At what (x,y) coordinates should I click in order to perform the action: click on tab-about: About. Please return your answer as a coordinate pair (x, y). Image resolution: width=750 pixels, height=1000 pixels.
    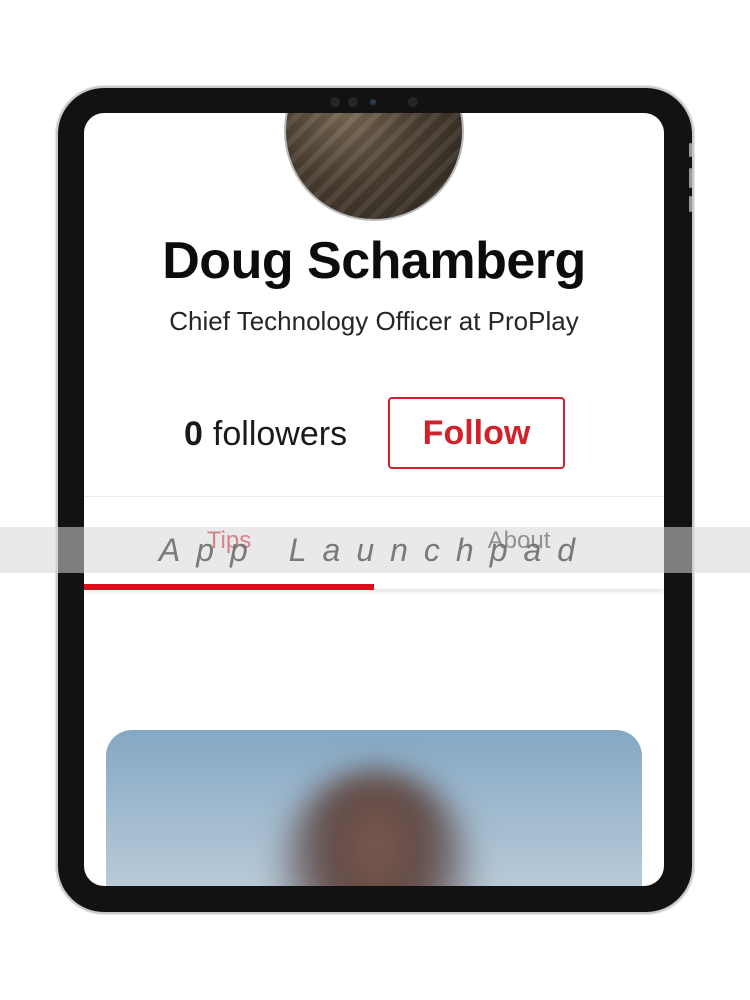
    Looking at the image, I should click on (519, 541).